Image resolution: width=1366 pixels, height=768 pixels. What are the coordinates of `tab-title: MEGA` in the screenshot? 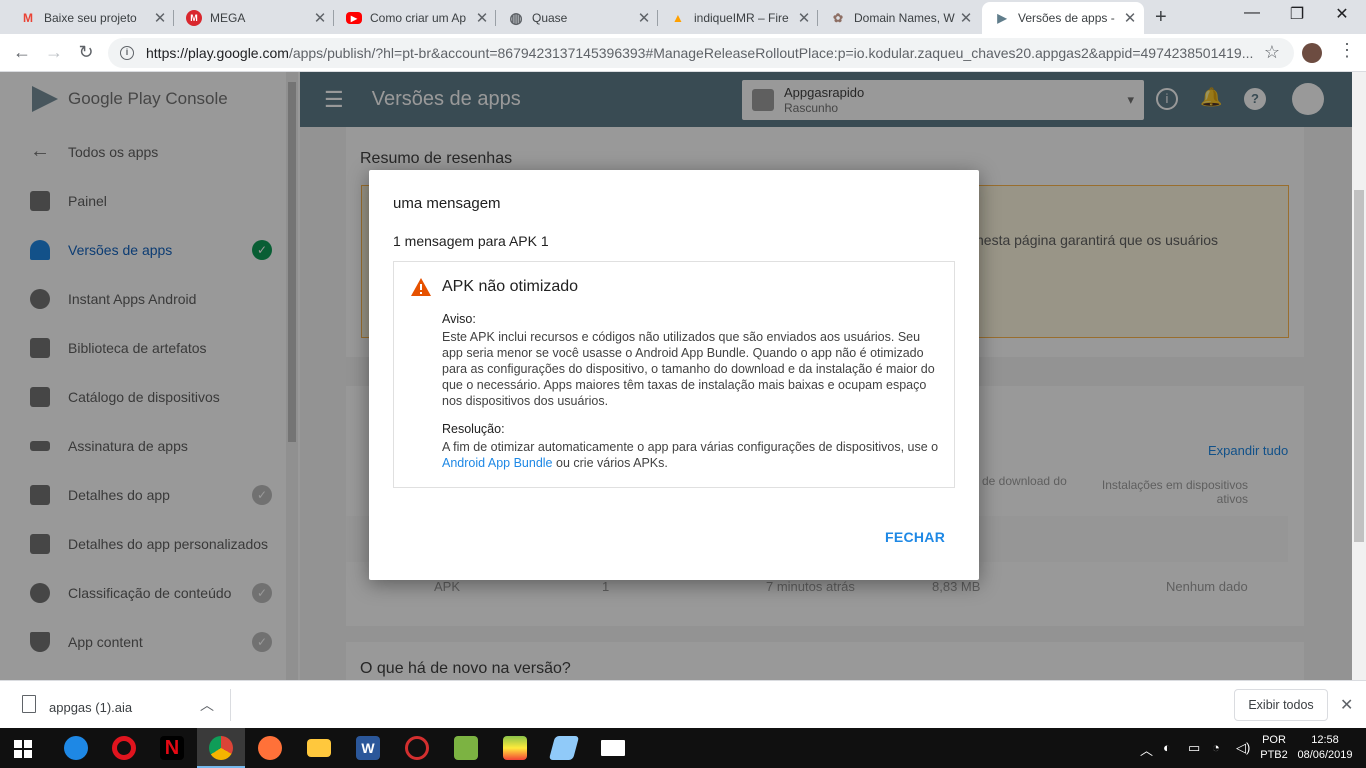 It's located at (228, 18).